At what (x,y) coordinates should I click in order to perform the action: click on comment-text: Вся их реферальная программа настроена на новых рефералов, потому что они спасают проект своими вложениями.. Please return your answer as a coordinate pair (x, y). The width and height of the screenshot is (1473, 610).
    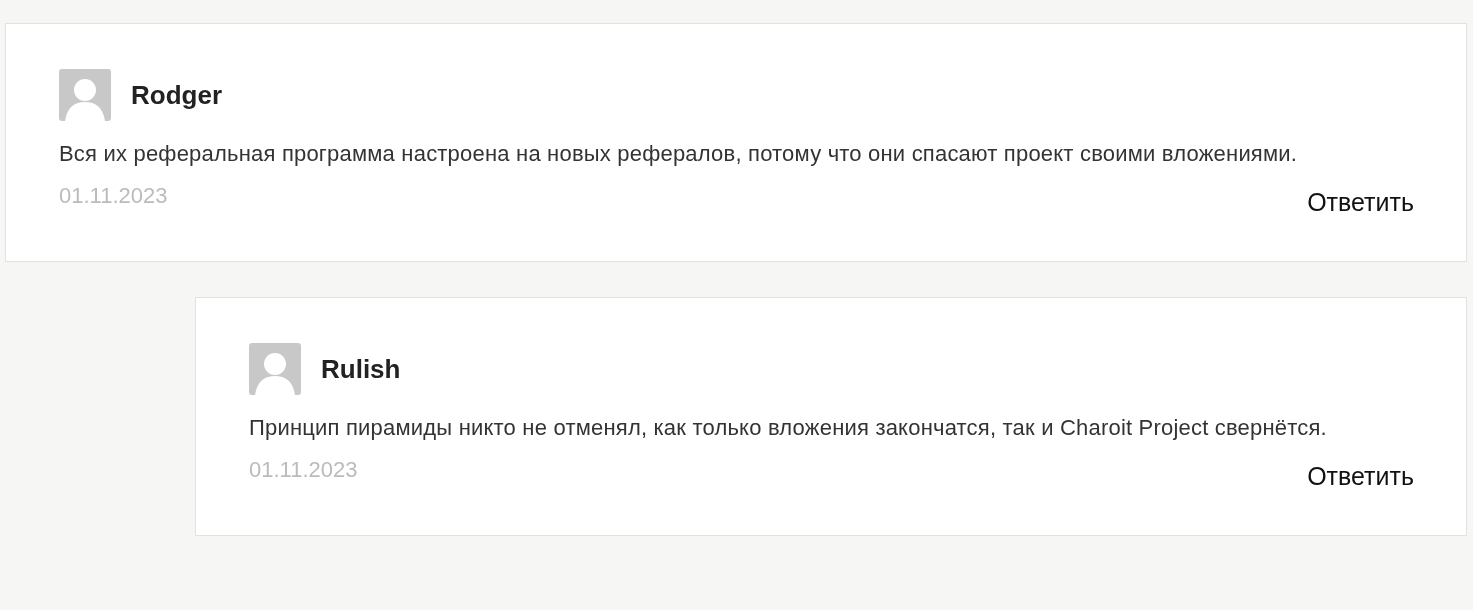
    Looking at the image, I should click on (679, 154).